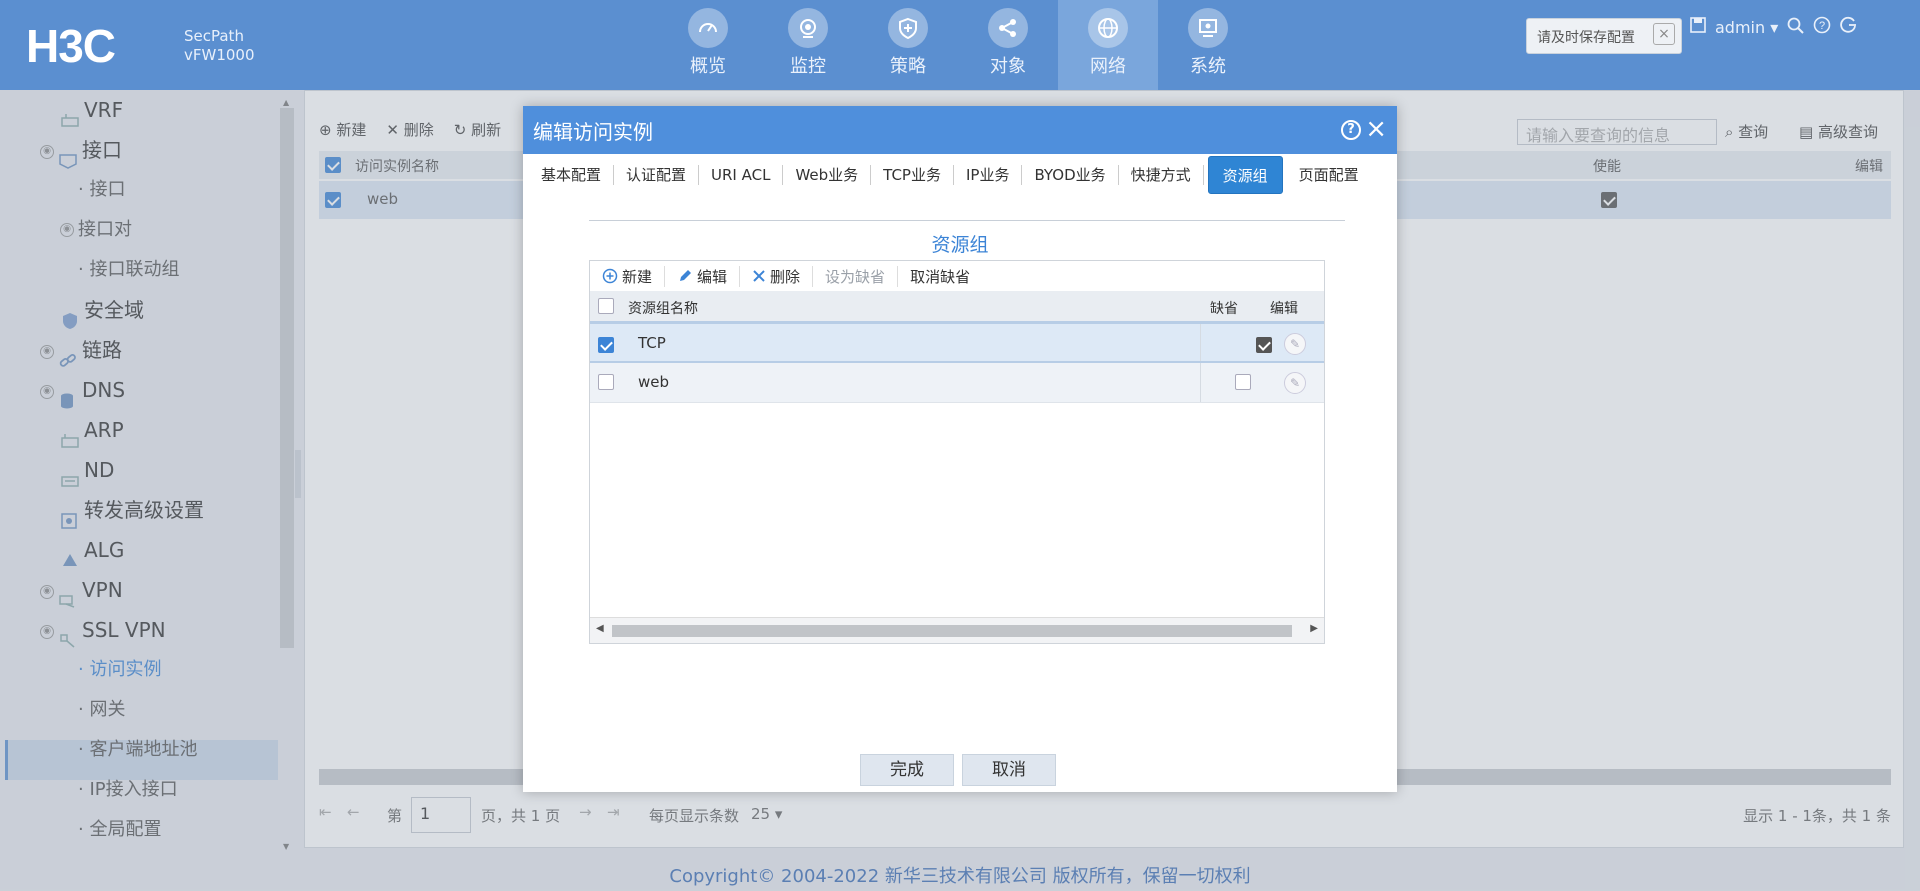 This screenshot has width=1920, height=891. What do you see at coordinates (1314, 628) in the screenshot?
I see `scroll-right-icon: ▶` at bounding box center [1314, 628].